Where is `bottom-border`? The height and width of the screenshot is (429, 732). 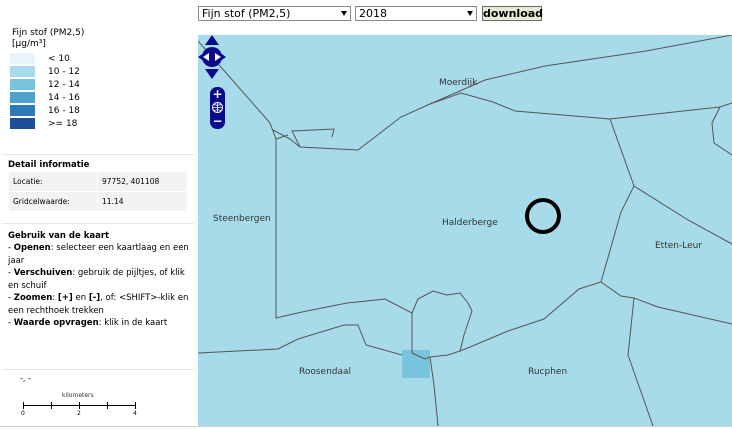
bottom-border is located at coordinates (366, 426).